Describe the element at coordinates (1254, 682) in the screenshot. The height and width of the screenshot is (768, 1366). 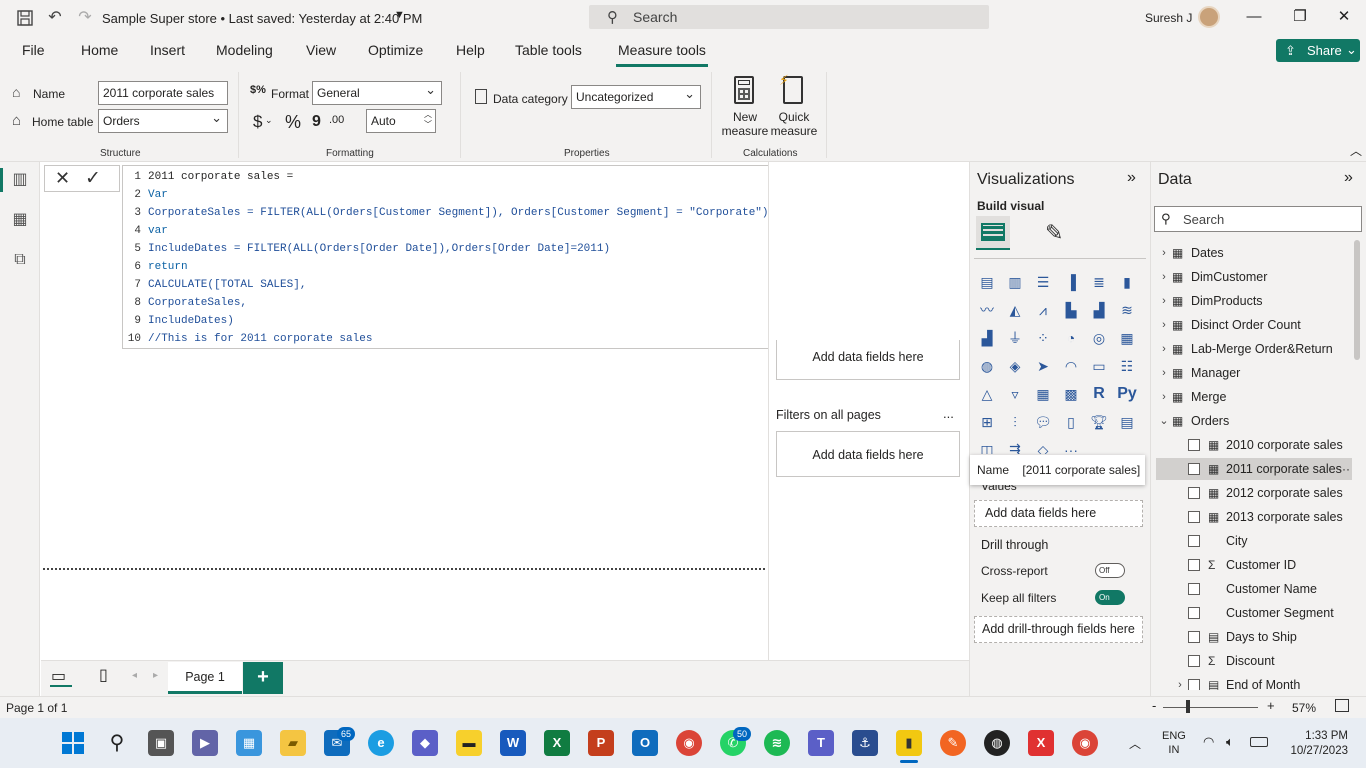
I see `field-row: › ▤ End of Month` at that location.